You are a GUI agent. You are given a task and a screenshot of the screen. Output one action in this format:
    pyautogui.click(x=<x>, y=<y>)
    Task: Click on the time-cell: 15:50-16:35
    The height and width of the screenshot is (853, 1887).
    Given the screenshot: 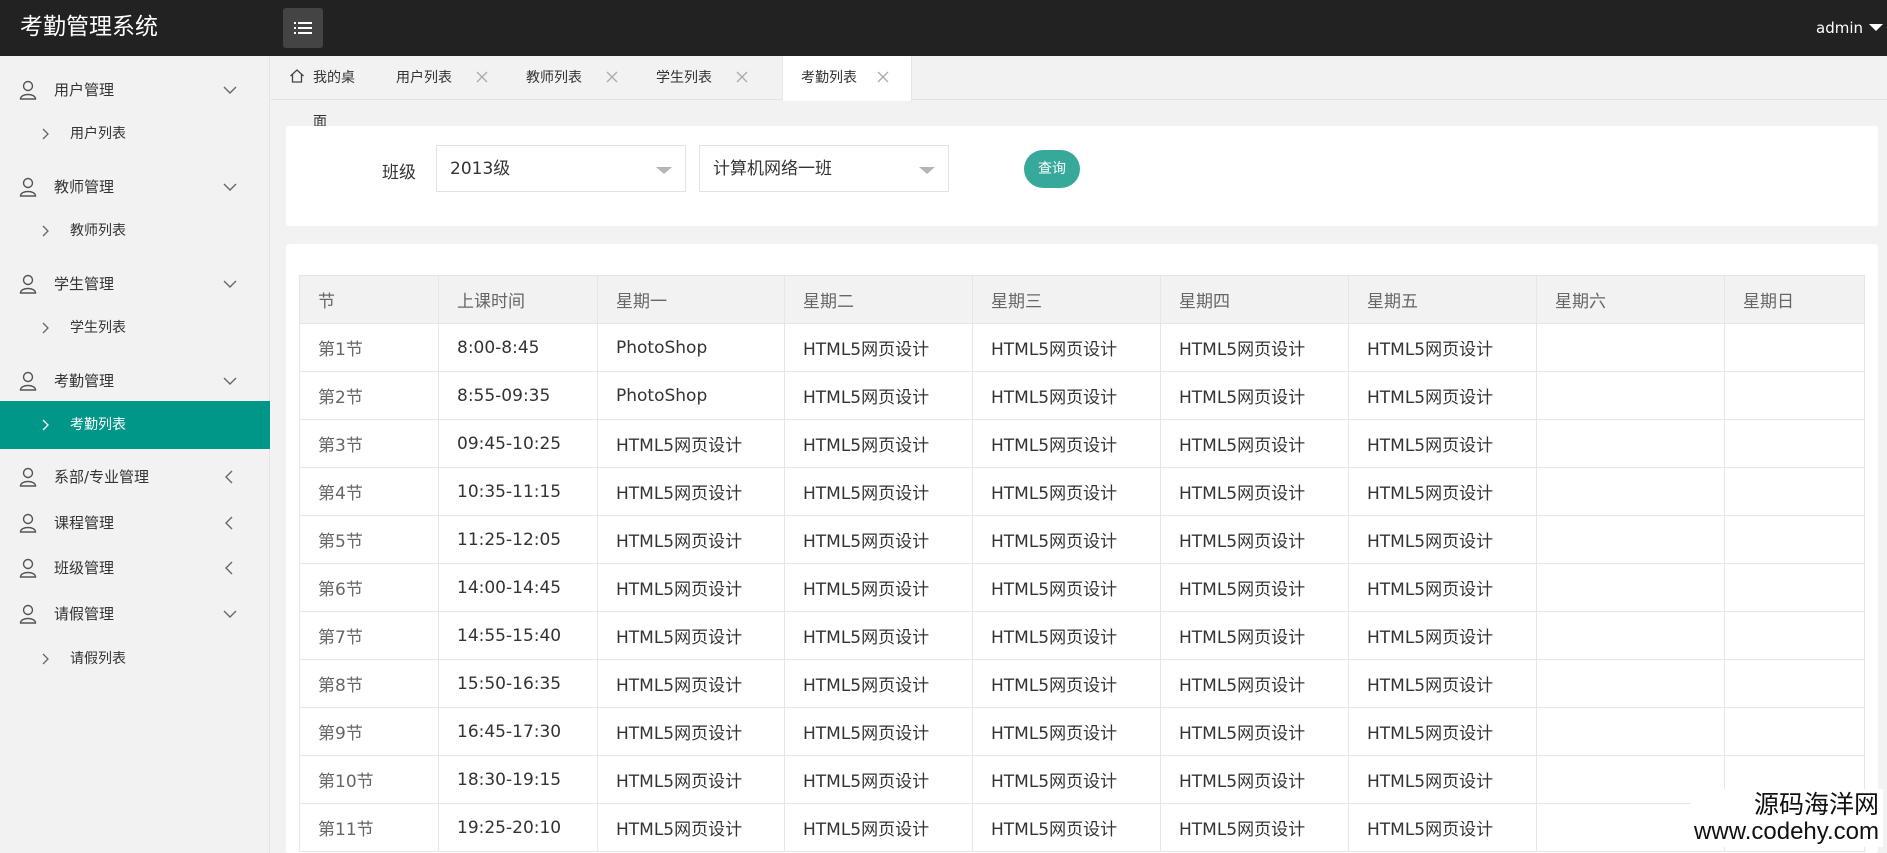 What is the action you would take?
    pyautogui.click(x=518, y=683)
    